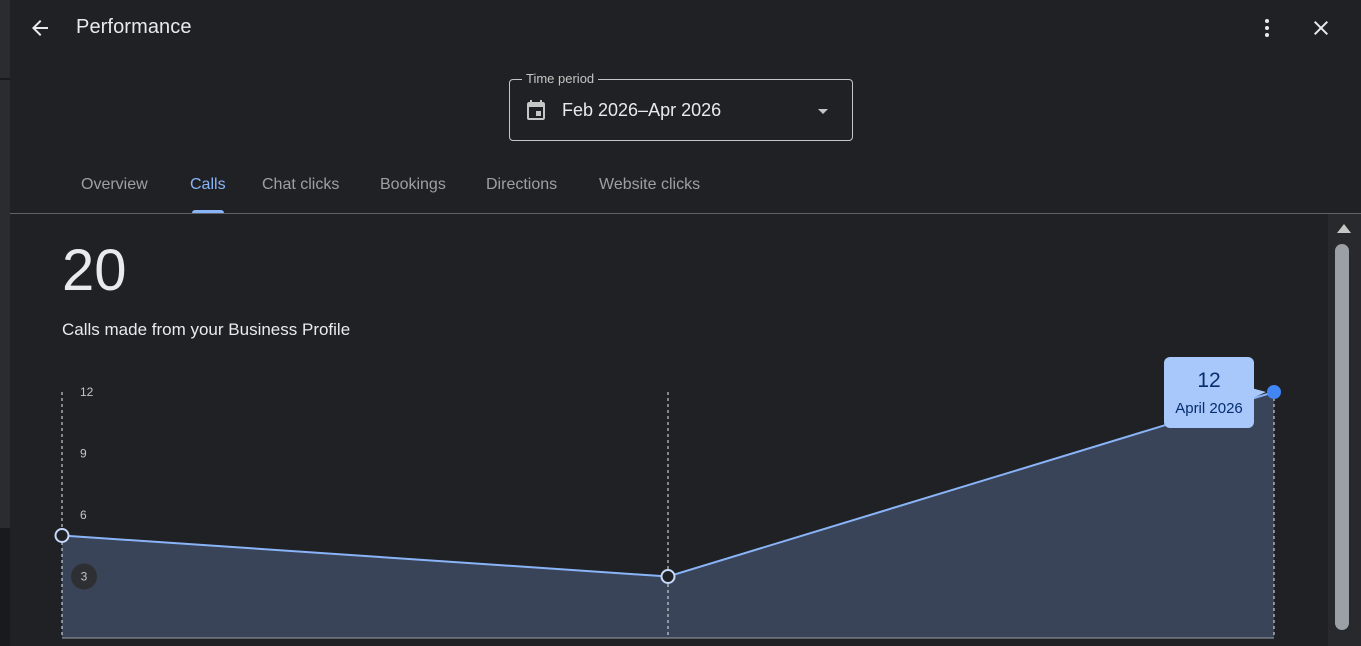  What do you see at coordinates (300, 185) in the screenshot?
I see `tab-chat-clicks: Chat clicks` at bounding box center [300, 185].